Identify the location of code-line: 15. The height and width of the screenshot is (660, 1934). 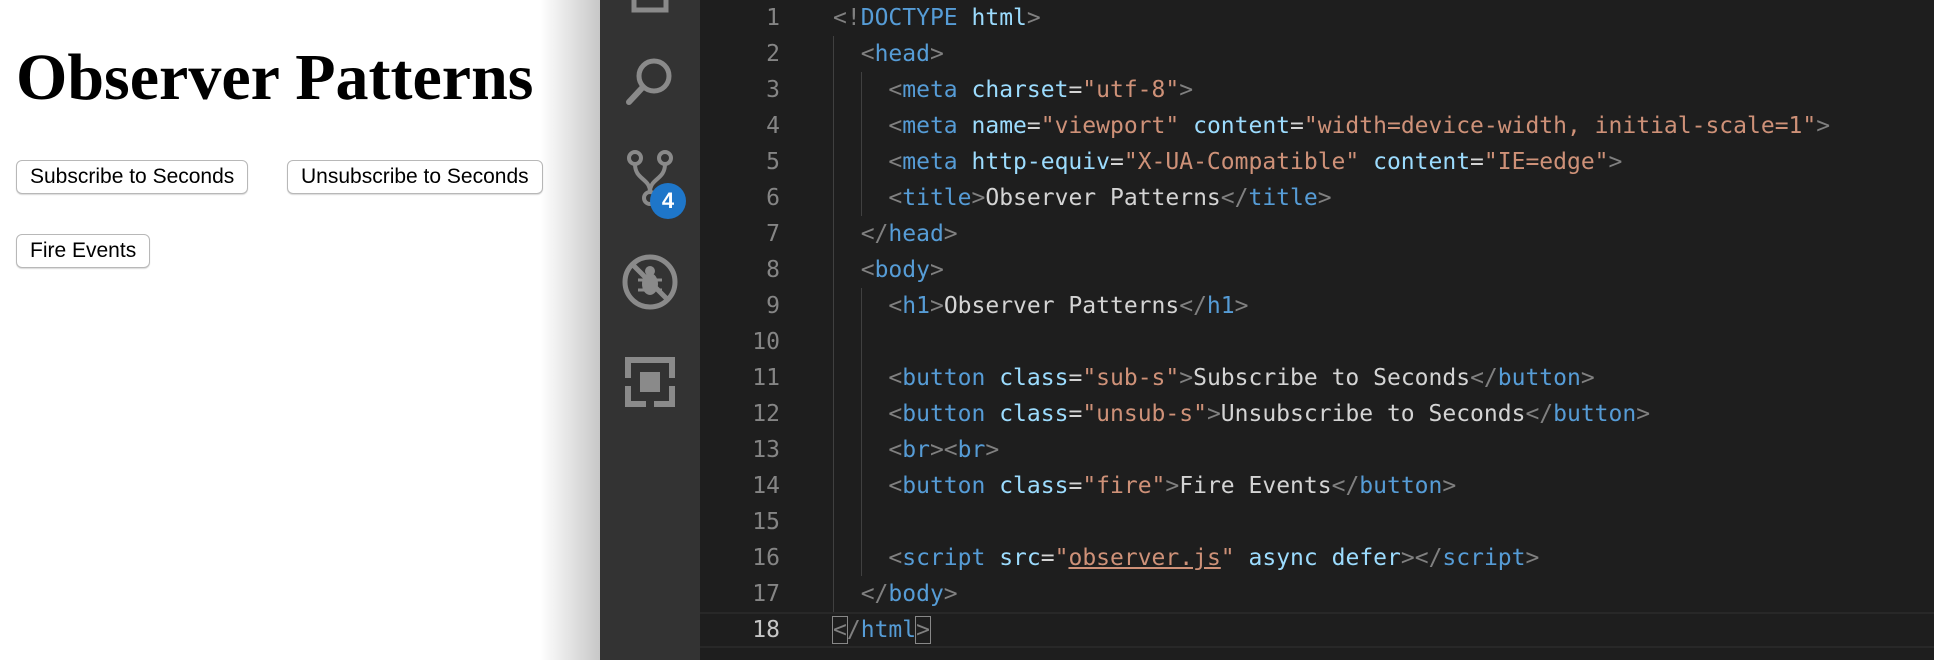
(1317, 522).